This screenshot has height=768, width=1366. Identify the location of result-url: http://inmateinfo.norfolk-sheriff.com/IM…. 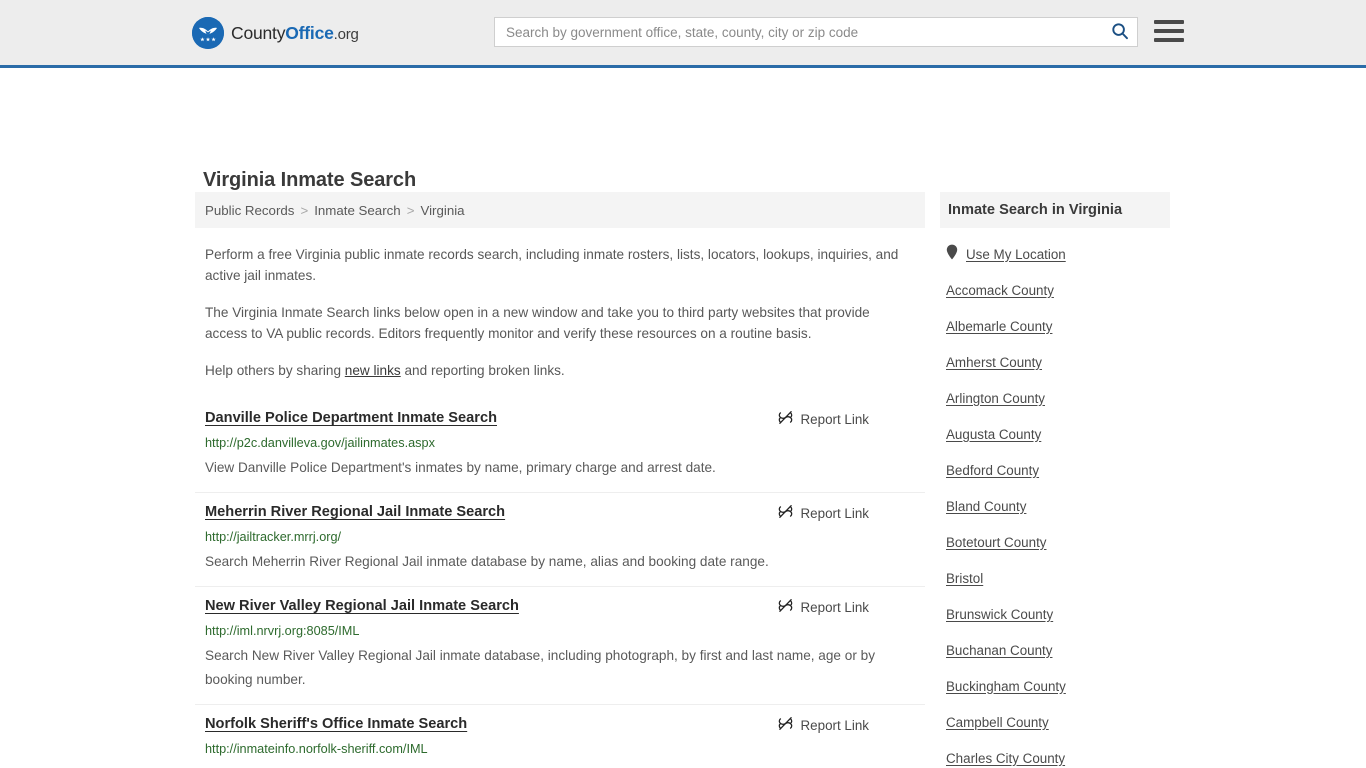
(560, 749).